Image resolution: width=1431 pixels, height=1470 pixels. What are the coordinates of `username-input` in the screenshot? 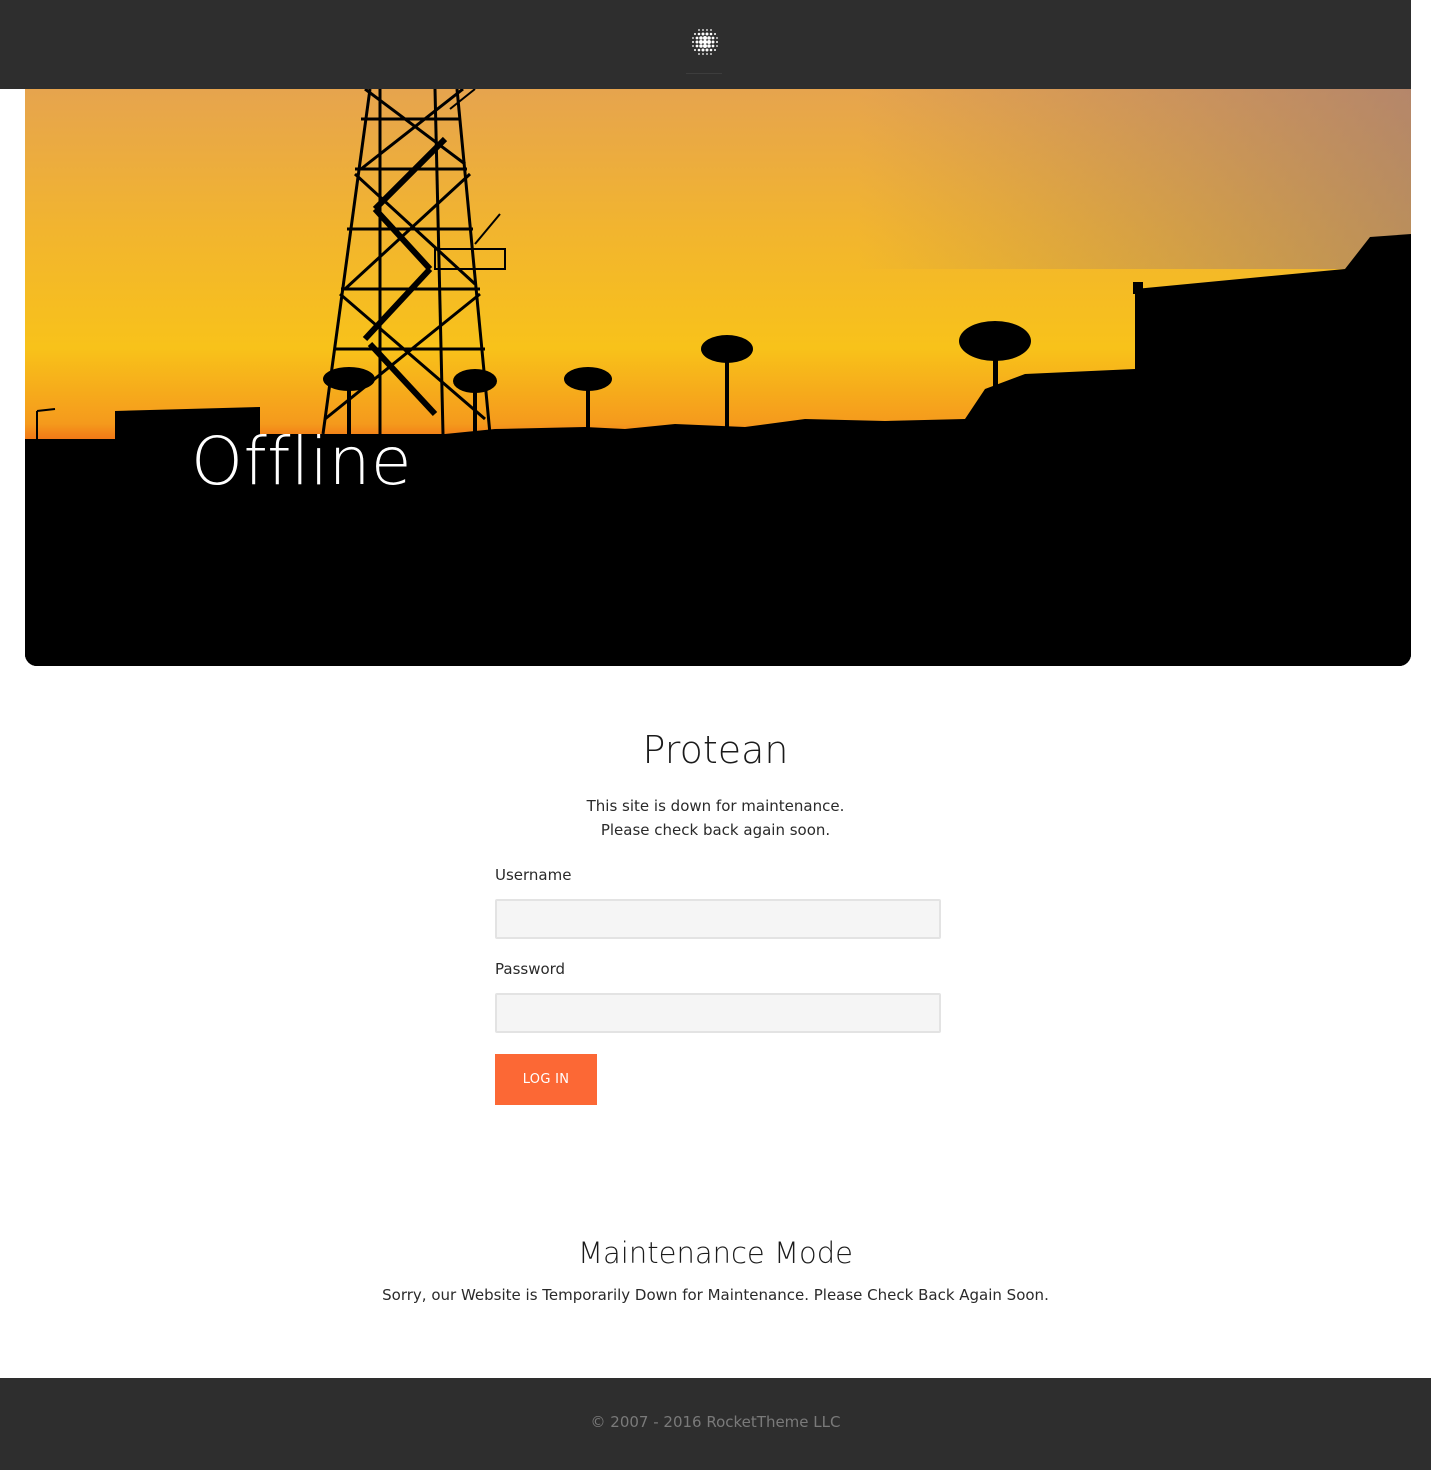 It's located at (718, 919).